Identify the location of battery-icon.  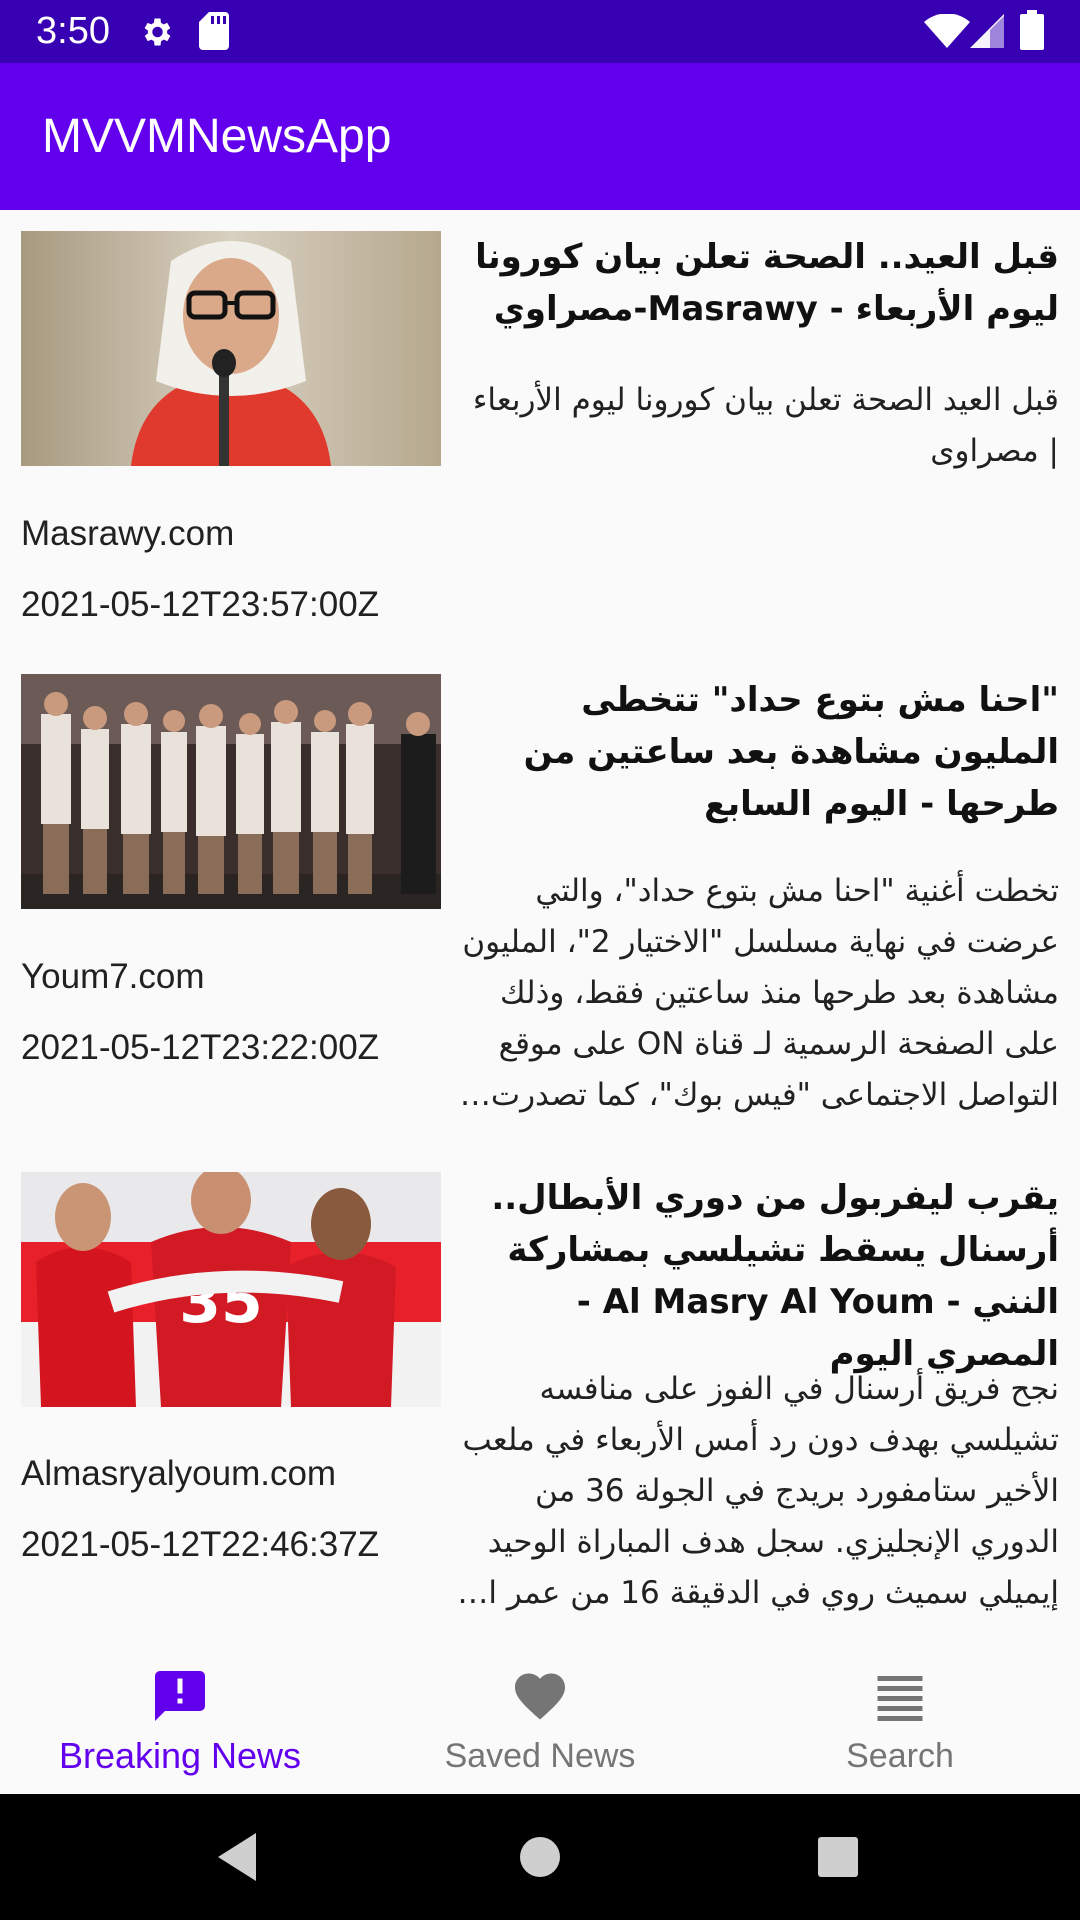
(1032, 30).